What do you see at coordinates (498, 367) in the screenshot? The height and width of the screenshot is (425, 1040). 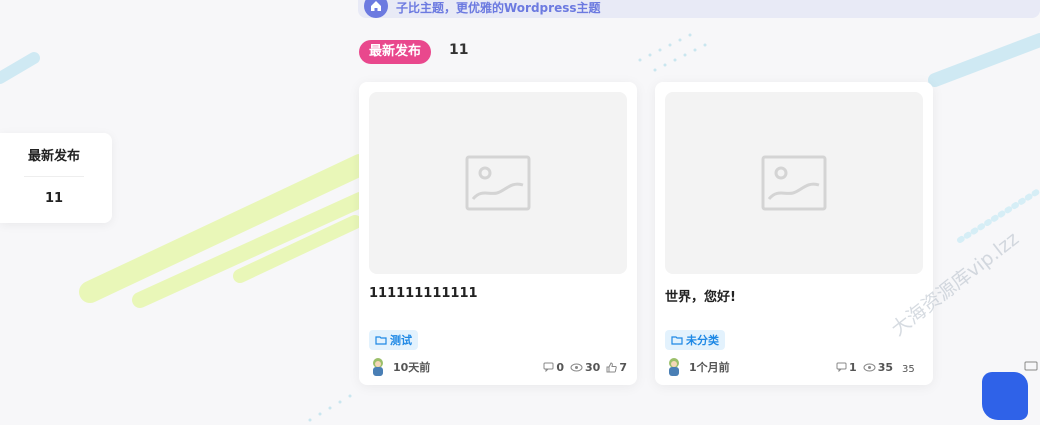 I see `post-meta: 10天前 0 30 7` at bounding box center [498, 367].